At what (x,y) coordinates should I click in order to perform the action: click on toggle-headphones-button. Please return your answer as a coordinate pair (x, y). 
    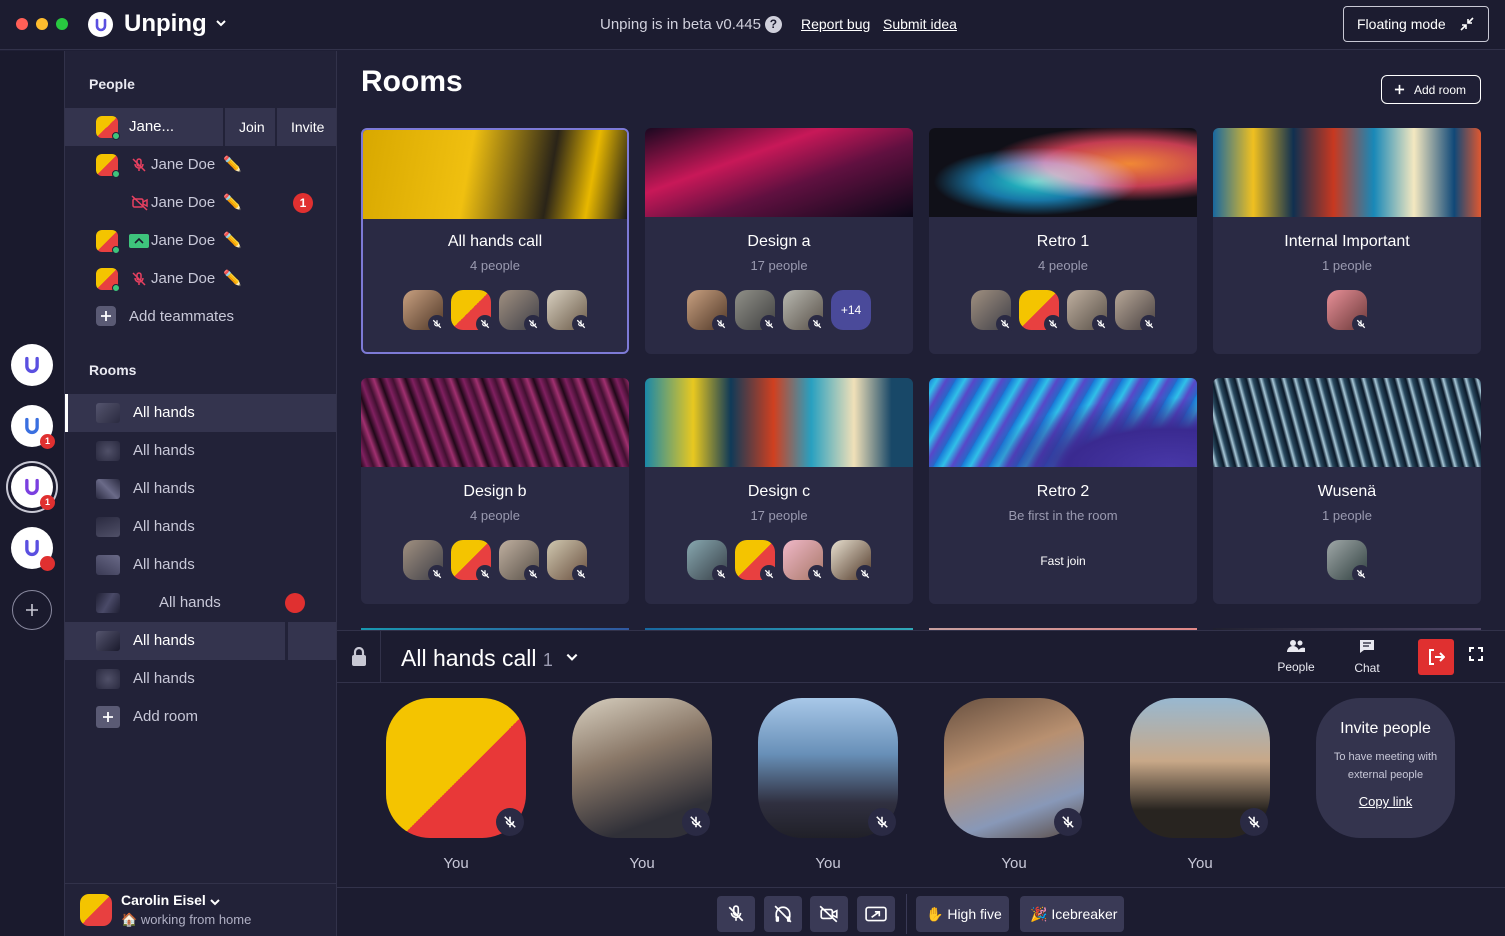
    Looking at the image, I should click on (783, 914).